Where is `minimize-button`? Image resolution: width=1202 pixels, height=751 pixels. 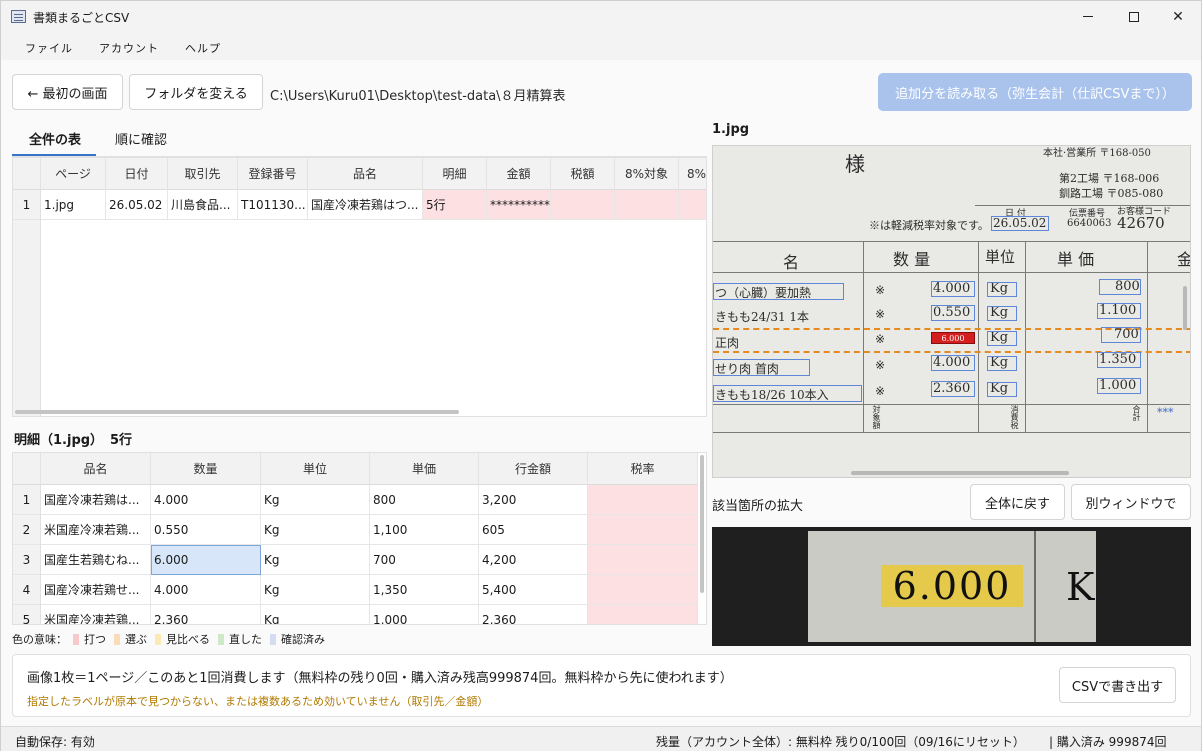
minimize-button is located at coordinates (1088, 16).